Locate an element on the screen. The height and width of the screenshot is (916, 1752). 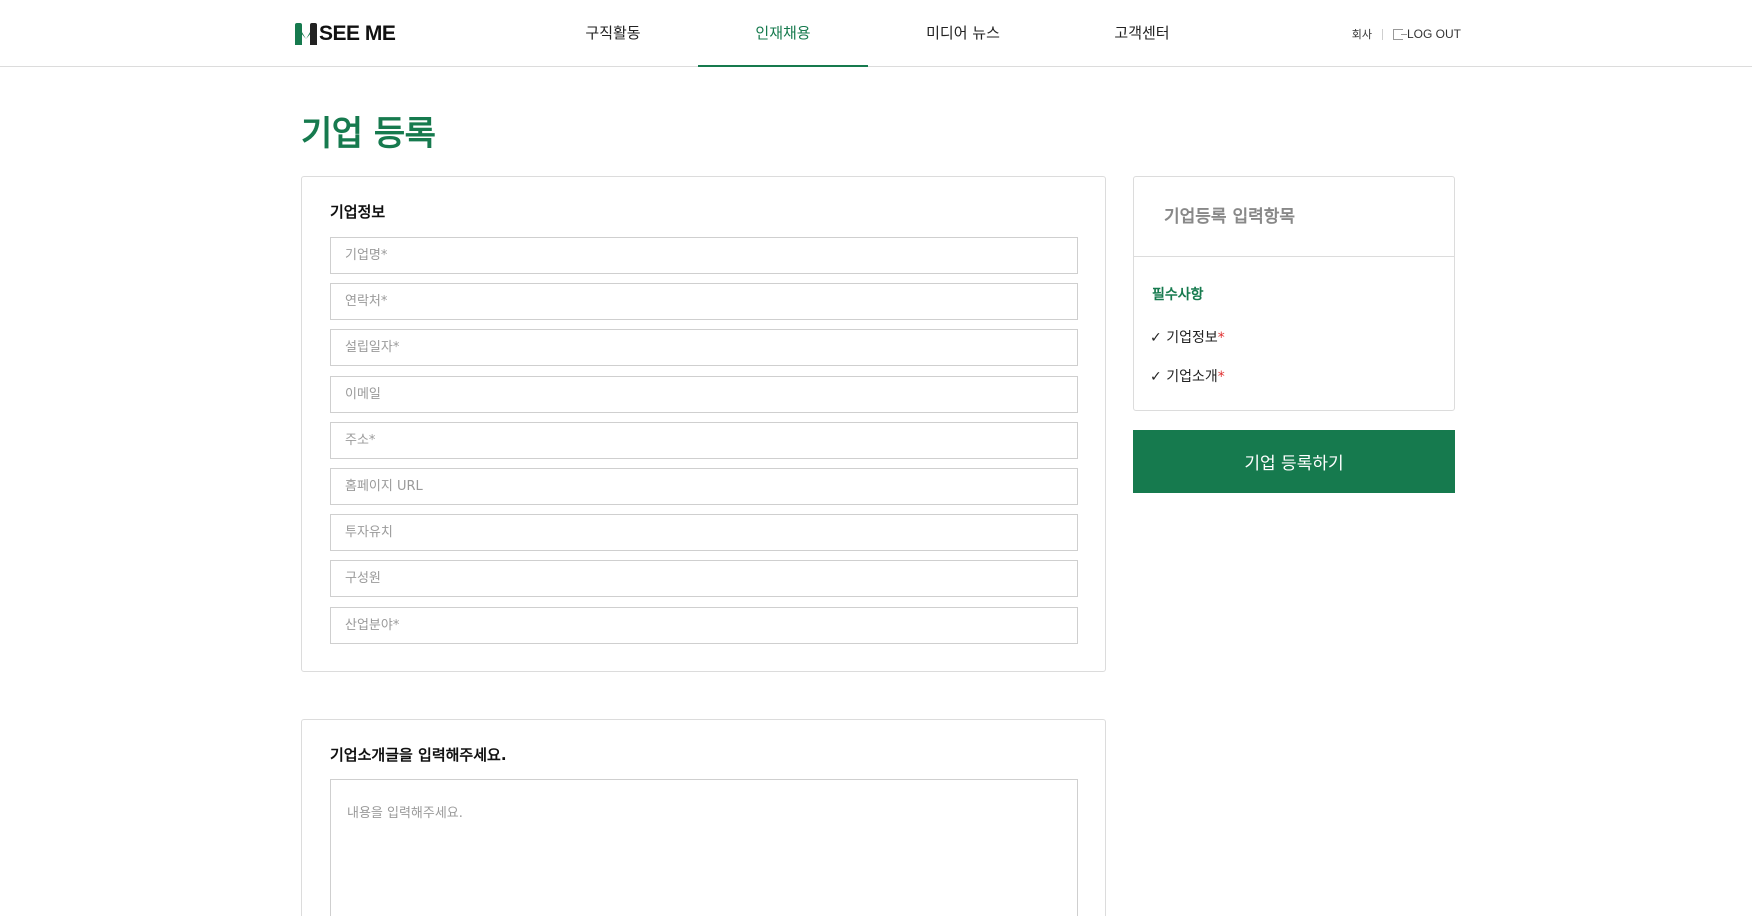
logo: SEE ME is located at coordinates (345, 34).